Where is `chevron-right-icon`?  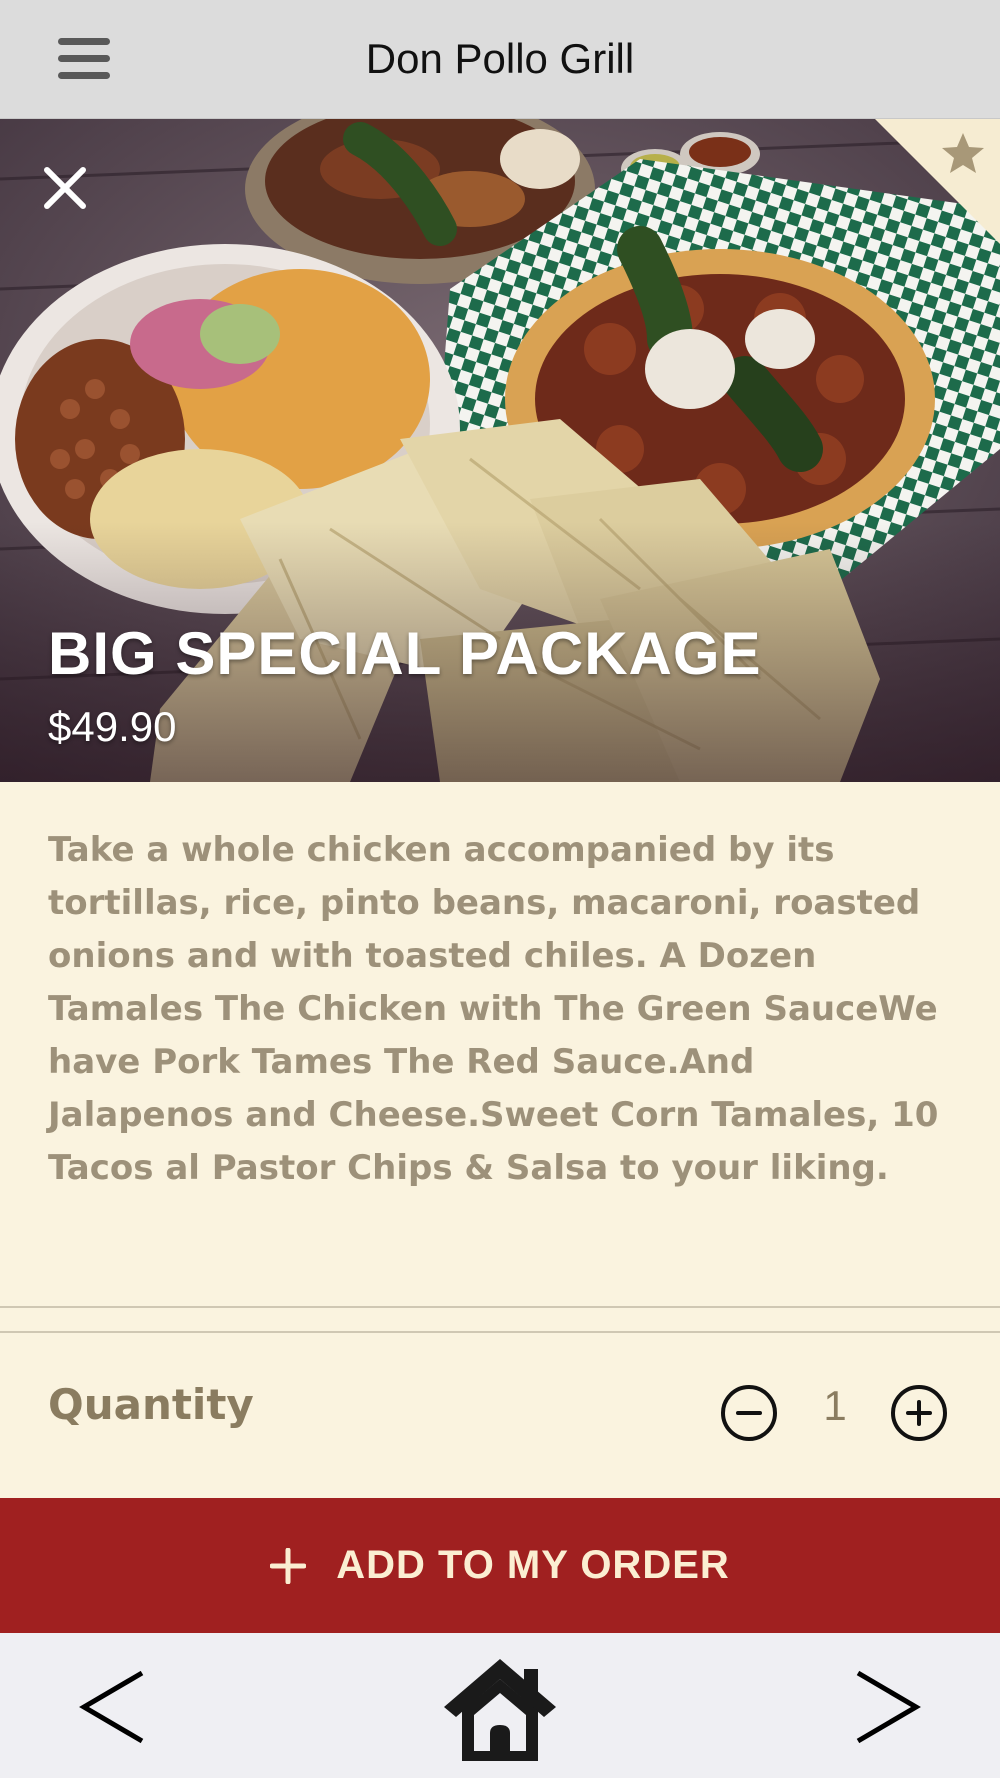
chevron-right-icon is located at coordinates (887, 1707).